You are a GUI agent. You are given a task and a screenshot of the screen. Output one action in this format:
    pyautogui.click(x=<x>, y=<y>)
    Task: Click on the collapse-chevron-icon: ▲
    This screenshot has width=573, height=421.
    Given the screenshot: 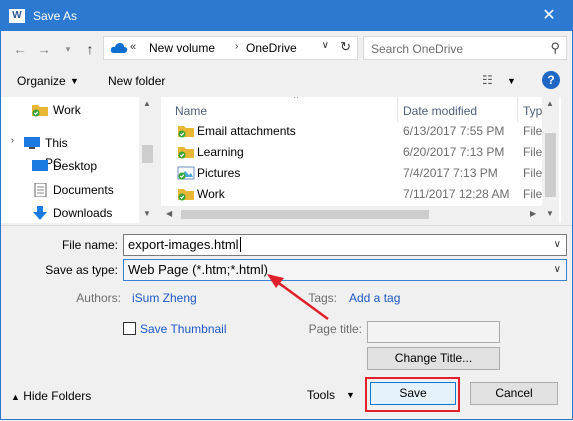 What is the action you would take?
    pyautogui.click(x=15, y=397)
    